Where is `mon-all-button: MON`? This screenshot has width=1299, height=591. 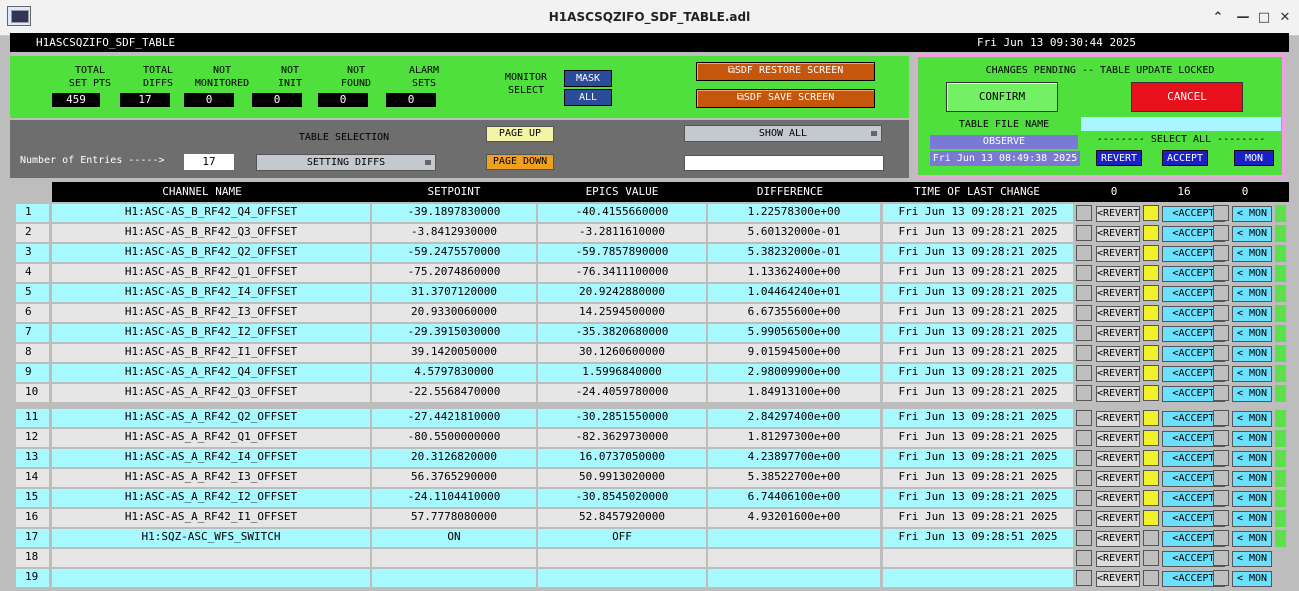 mon-all-button: MON is located at coordinates (1254, 158).